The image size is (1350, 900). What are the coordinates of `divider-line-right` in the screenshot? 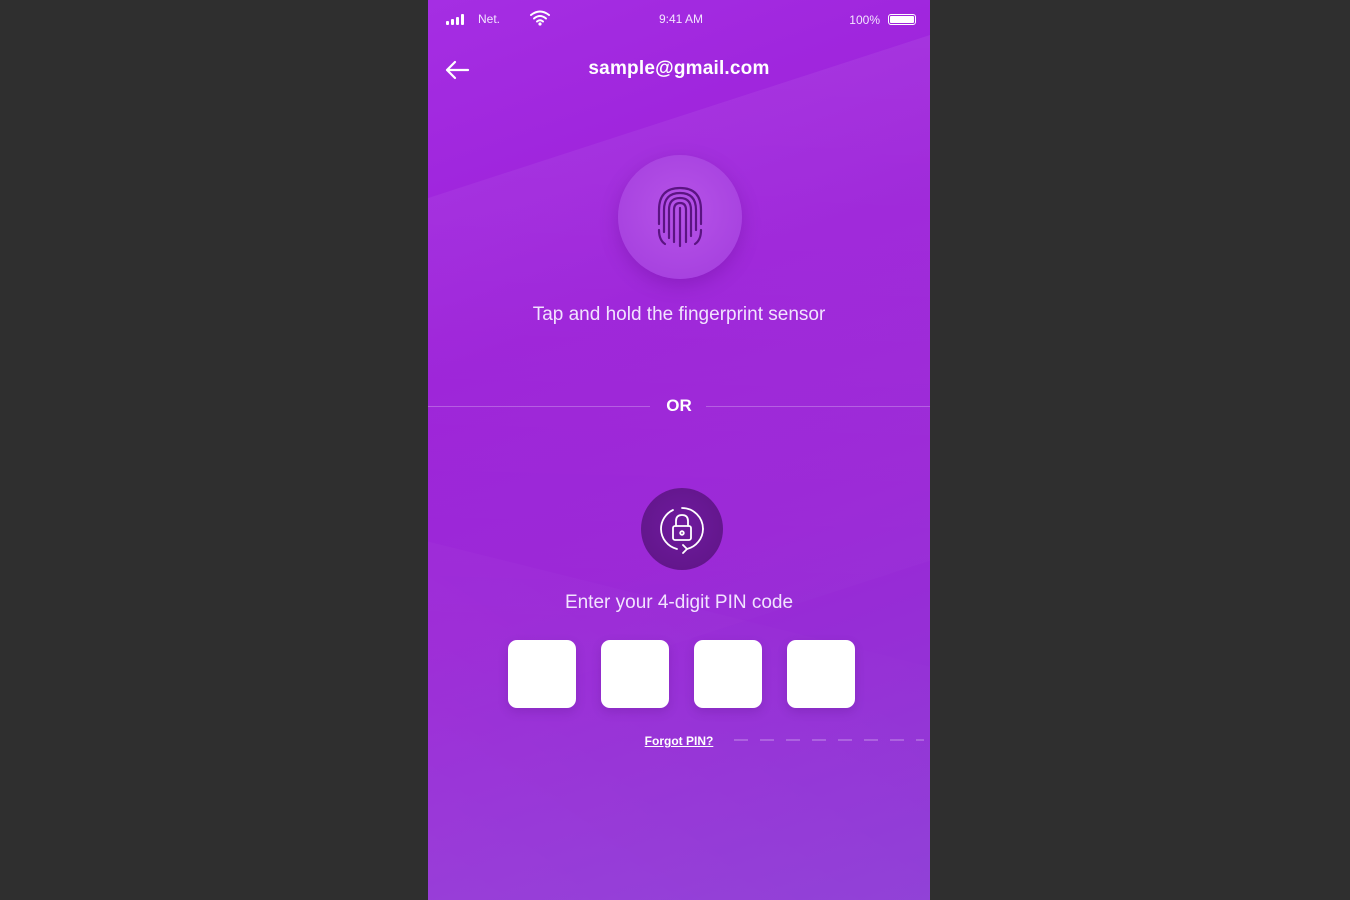 It's located at (818, 406).